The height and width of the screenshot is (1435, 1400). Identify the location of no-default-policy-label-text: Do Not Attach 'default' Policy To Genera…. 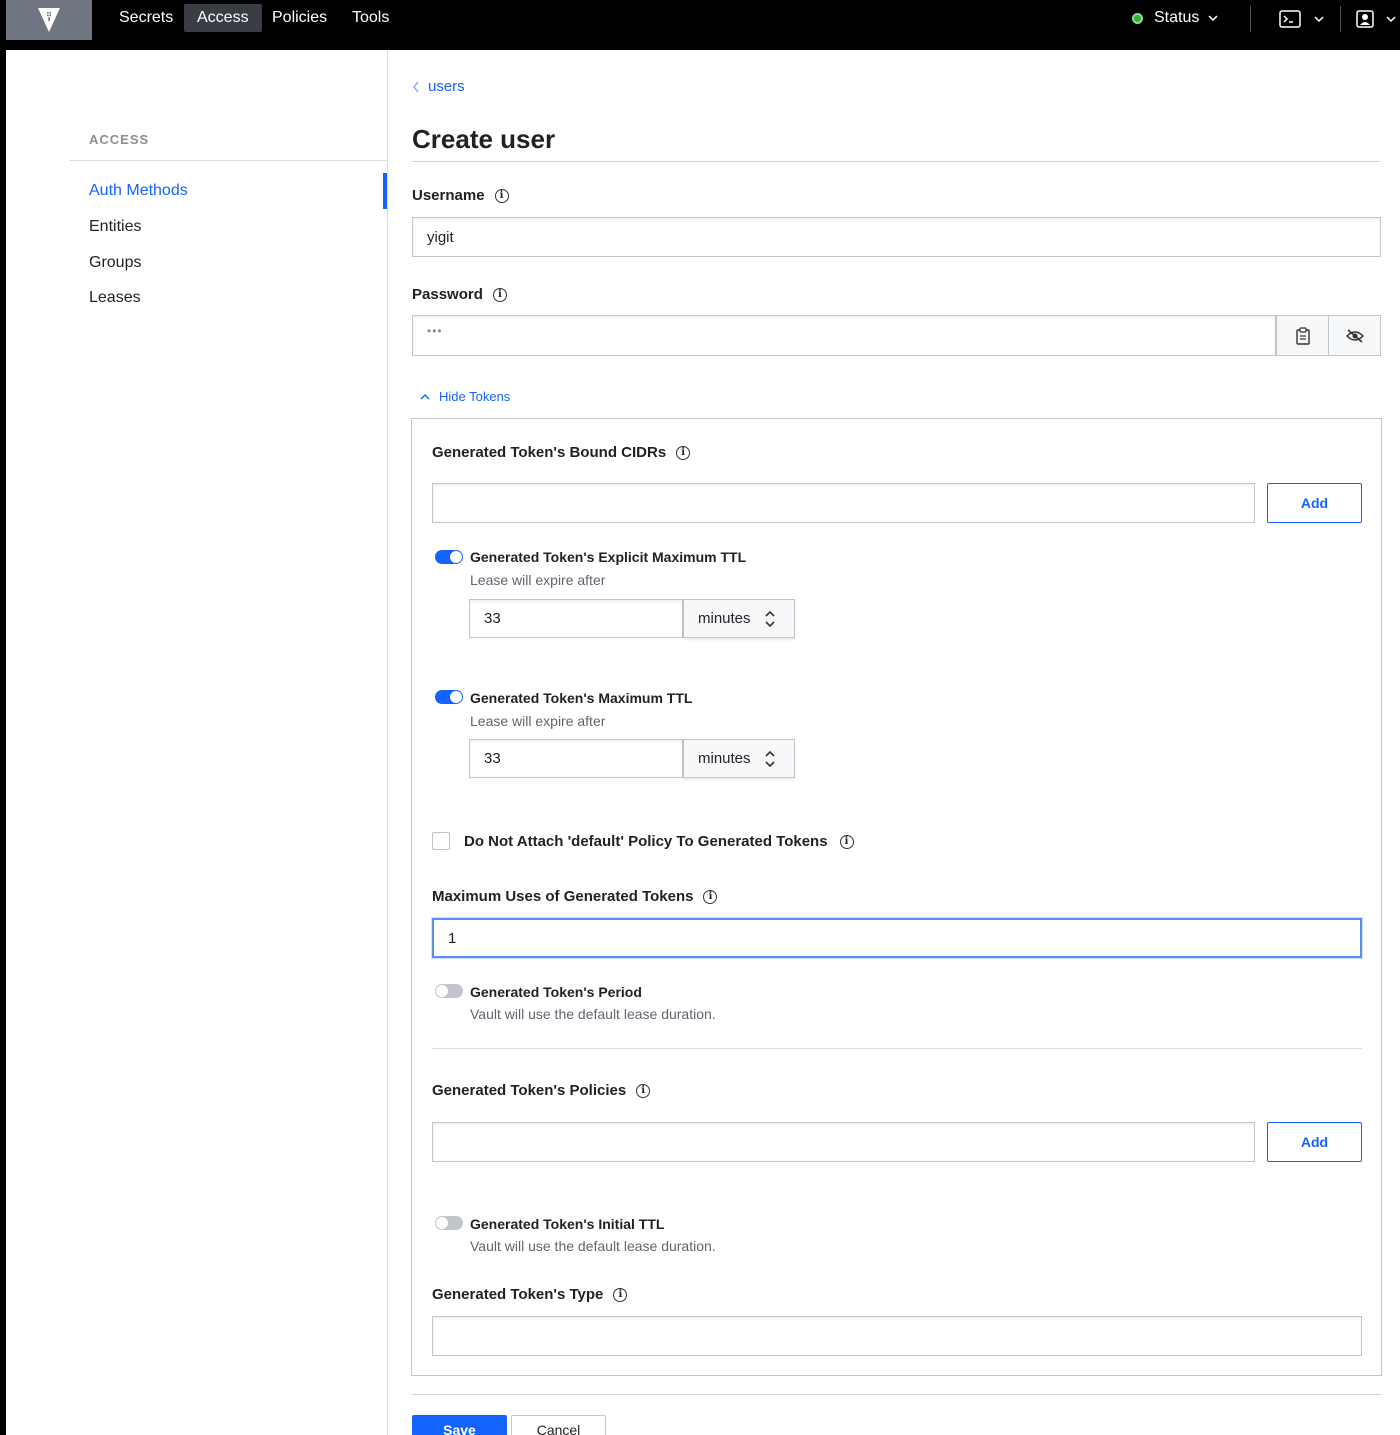
(646, 841).